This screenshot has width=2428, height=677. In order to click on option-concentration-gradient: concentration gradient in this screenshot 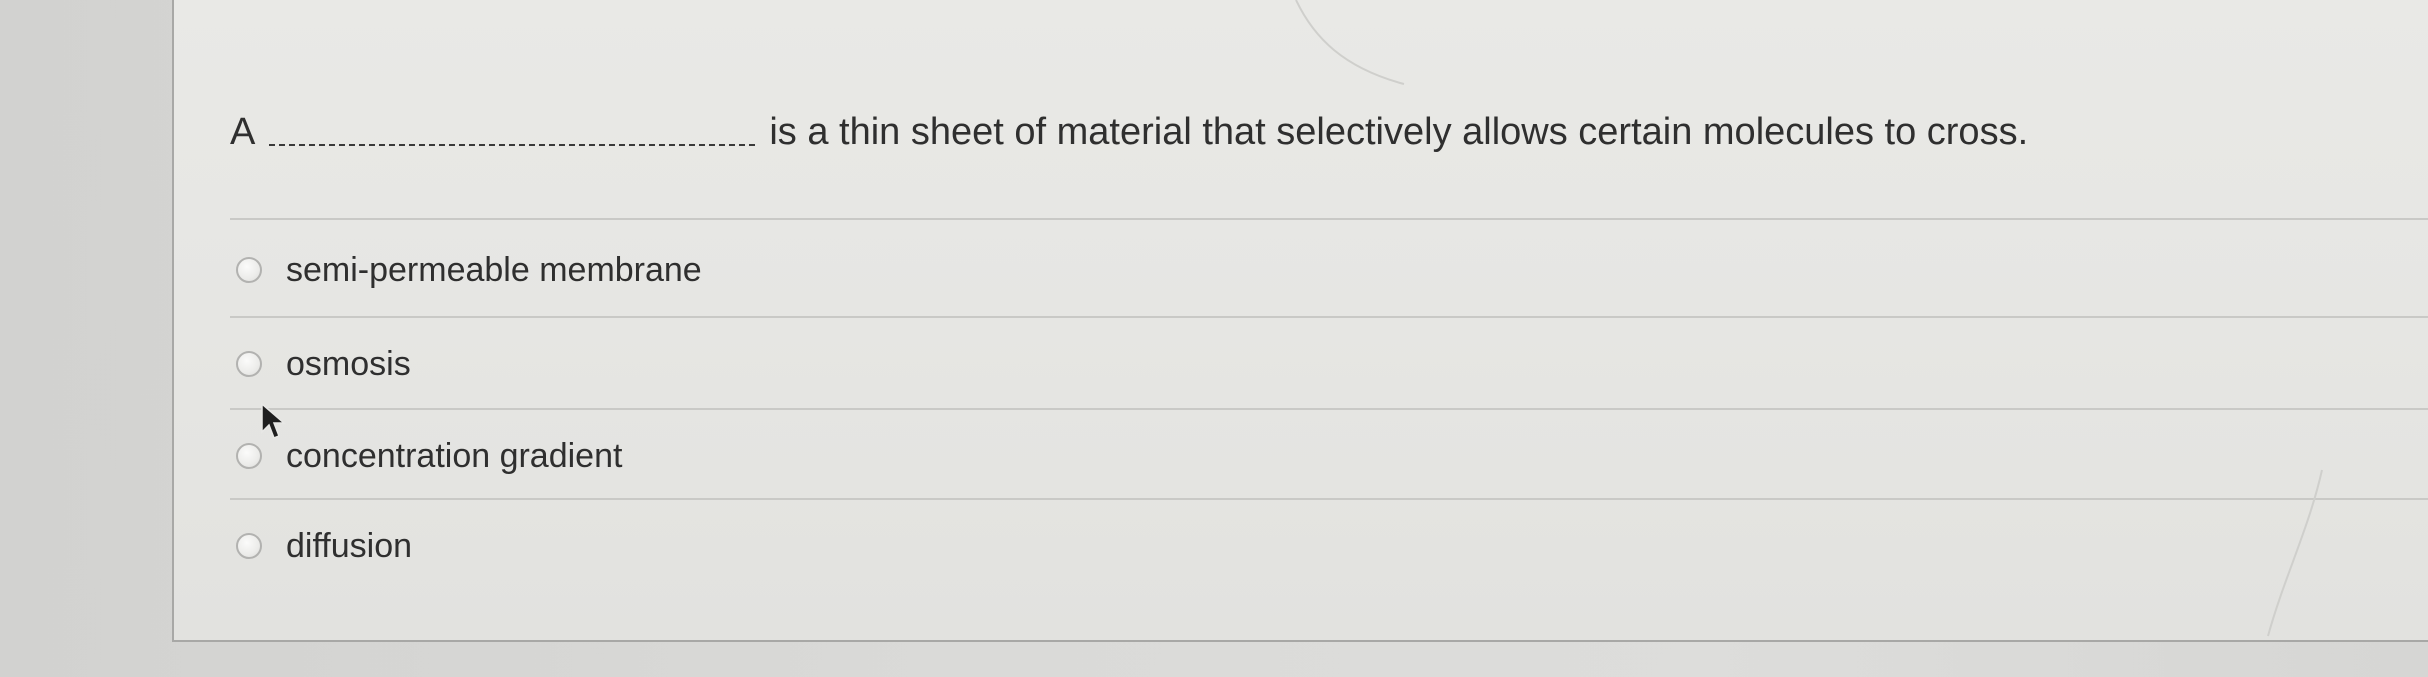, I will do `click(429, 456)`.